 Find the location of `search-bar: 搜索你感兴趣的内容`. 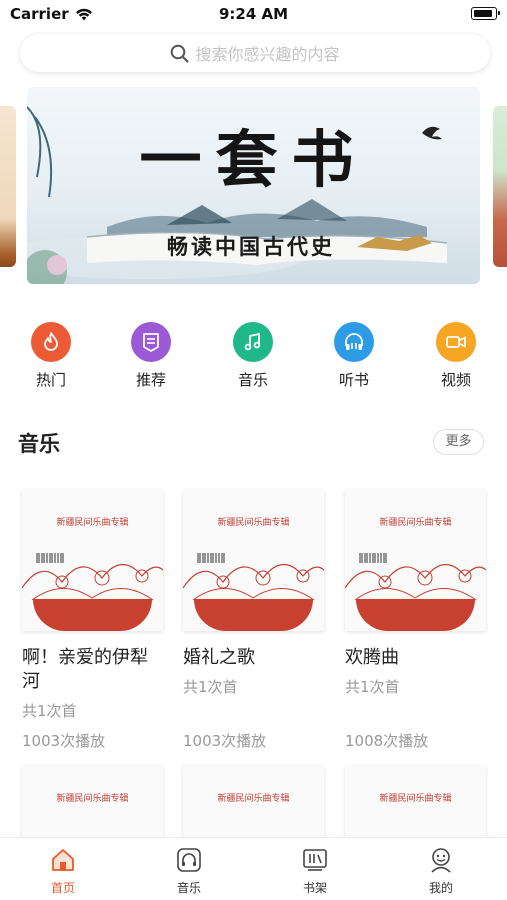

search-bar: 搜索你感兴趣的内容 is located at coordinates (255, 53).